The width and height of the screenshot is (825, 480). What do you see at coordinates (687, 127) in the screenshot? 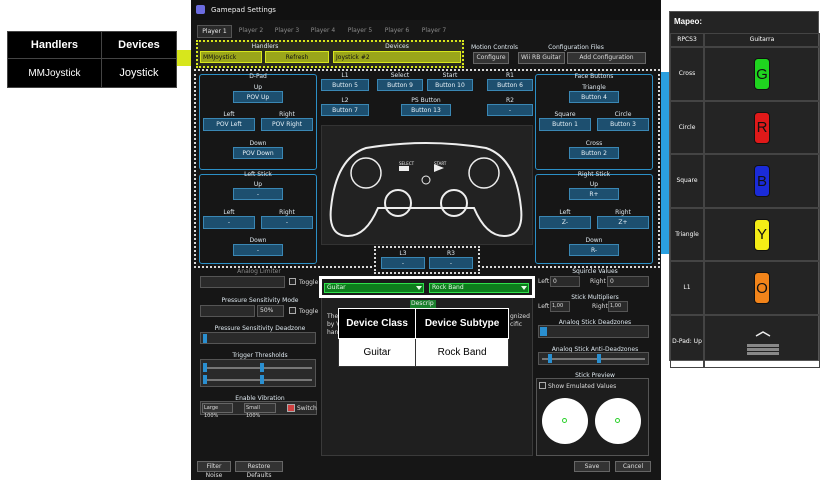
I see `mapeo-row-label: Circle` at bounding box center [687, 127].